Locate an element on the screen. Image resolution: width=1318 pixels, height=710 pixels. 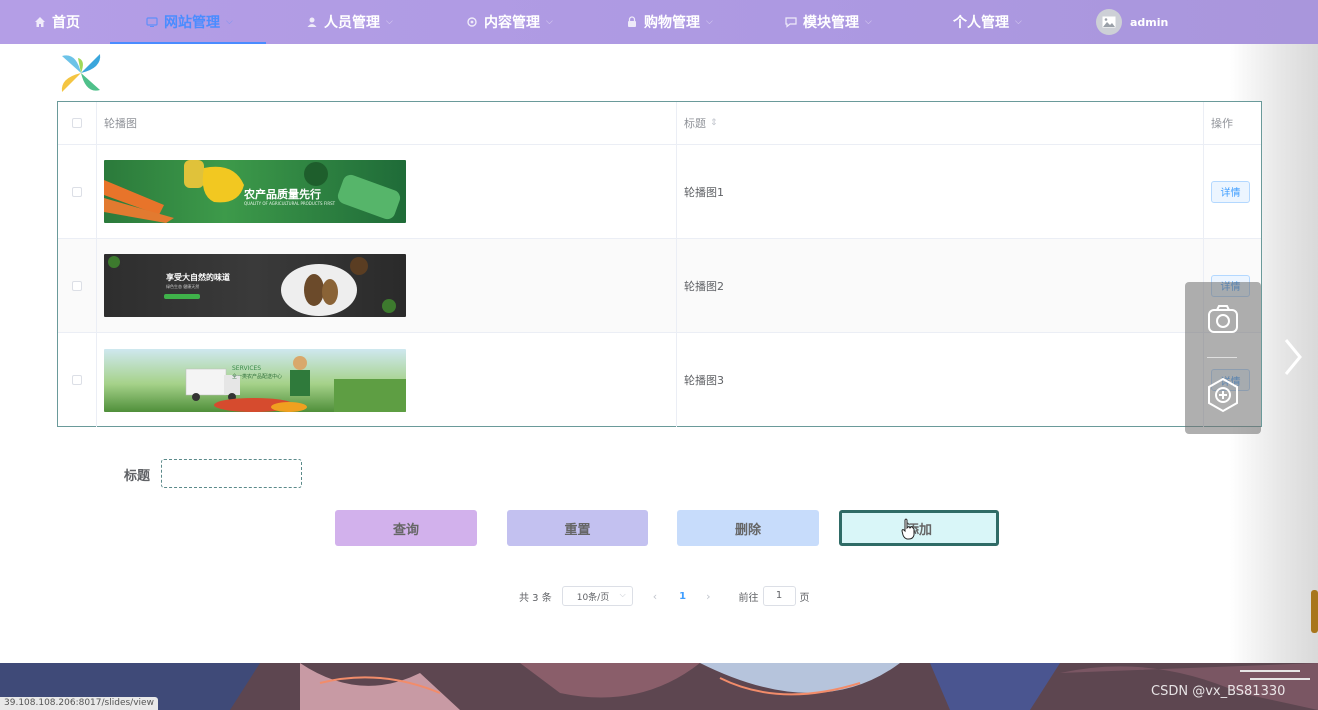
decorative-pattern is located at coordinates (659, 686).